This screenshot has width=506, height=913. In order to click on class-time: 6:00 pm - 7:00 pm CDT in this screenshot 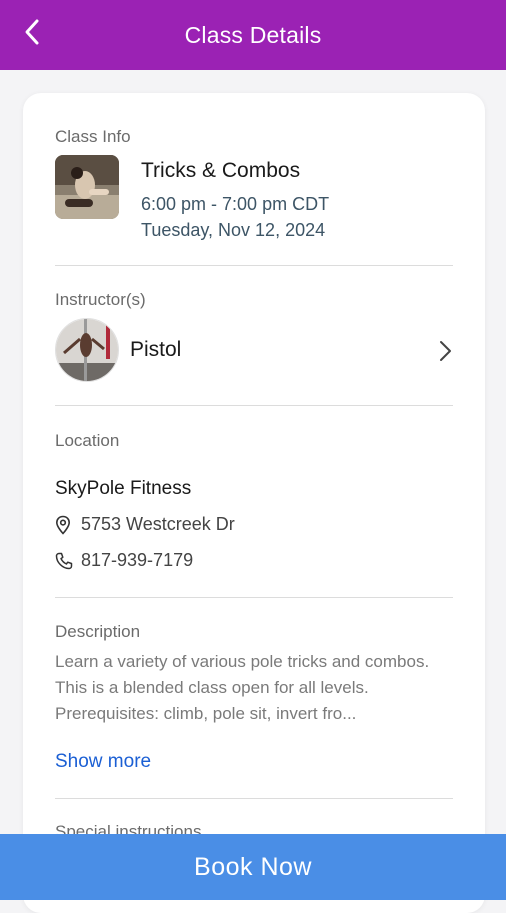, I will do `click(235, 204)`.